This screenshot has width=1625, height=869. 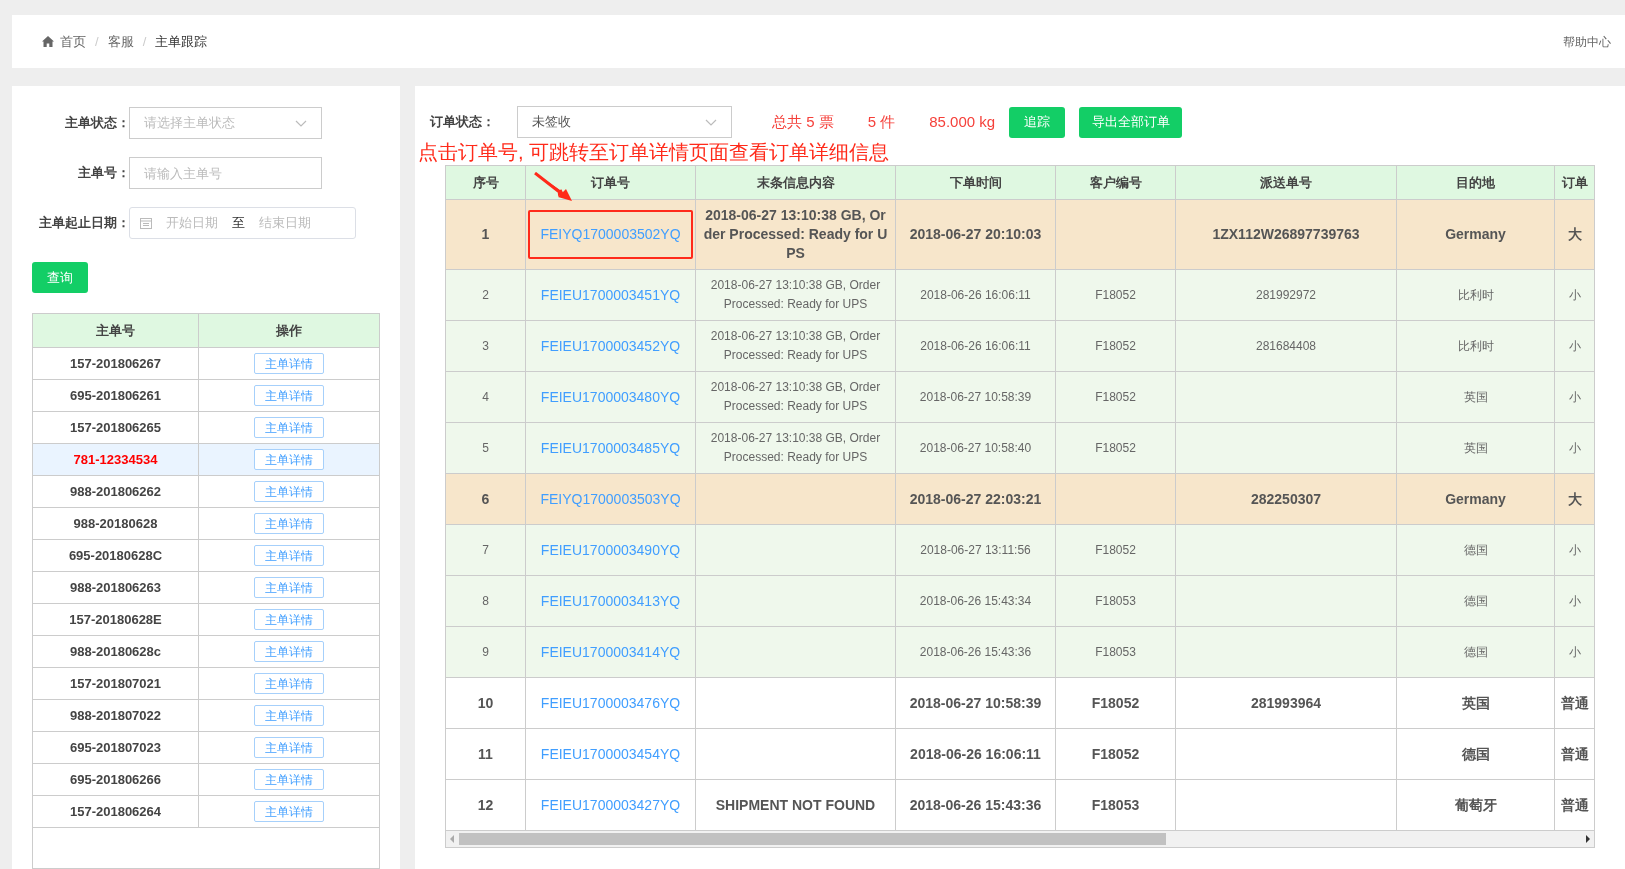 I want to click on column-header: 下单时间, so click(x=975, y=182).